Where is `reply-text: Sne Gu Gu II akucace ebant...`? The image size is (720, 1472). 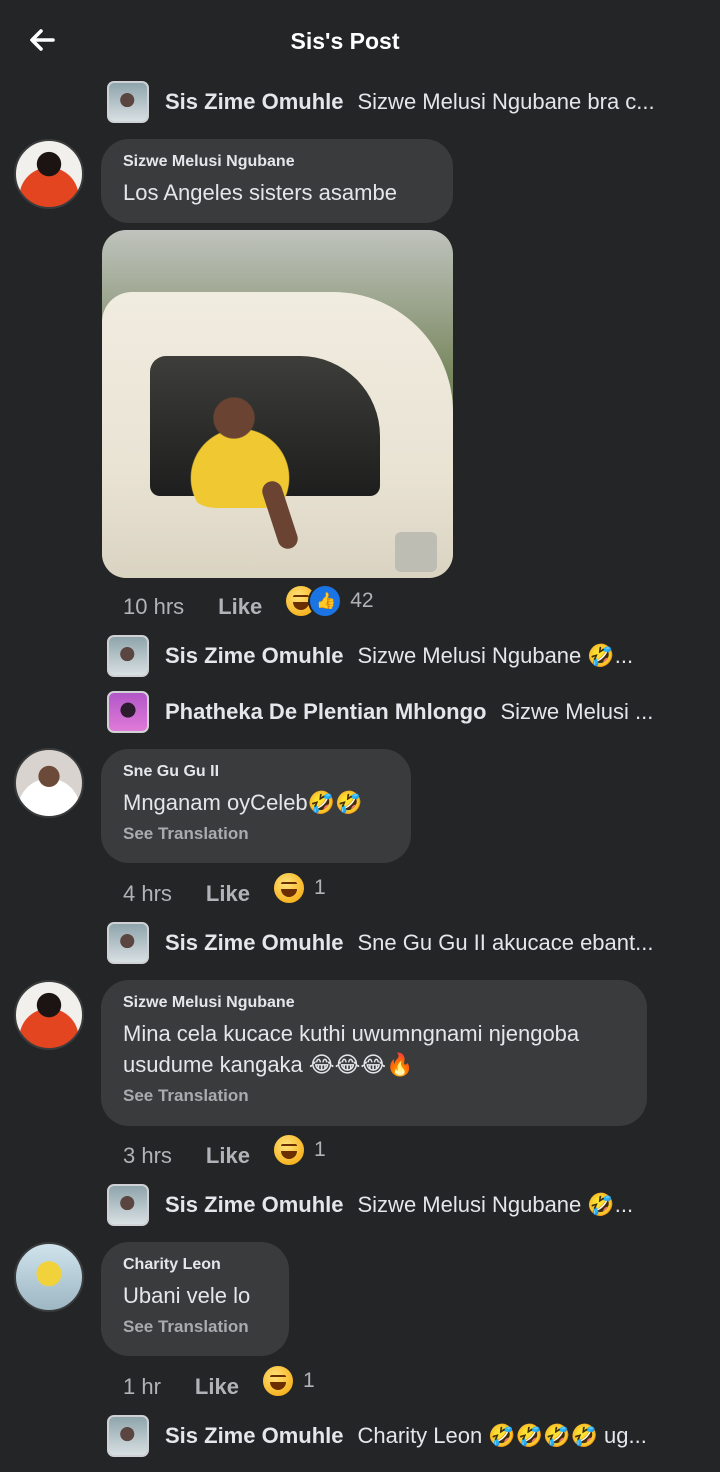
reply-text: Sne Gu Gu II akucace ebant... is located at coordinates (505, 942).